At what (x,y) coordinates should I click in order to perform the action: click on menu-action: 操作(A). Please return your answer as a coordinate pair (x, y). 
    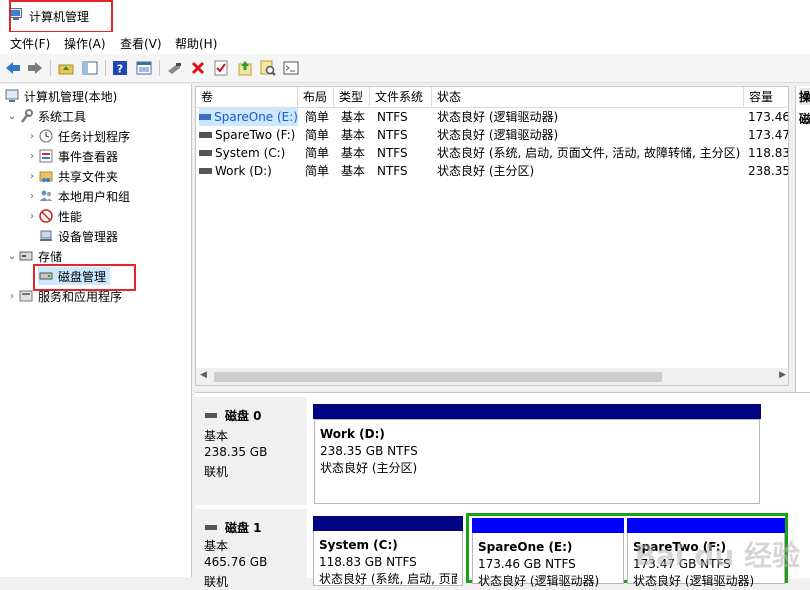
    Looking at the image, I should click on (85, 43).